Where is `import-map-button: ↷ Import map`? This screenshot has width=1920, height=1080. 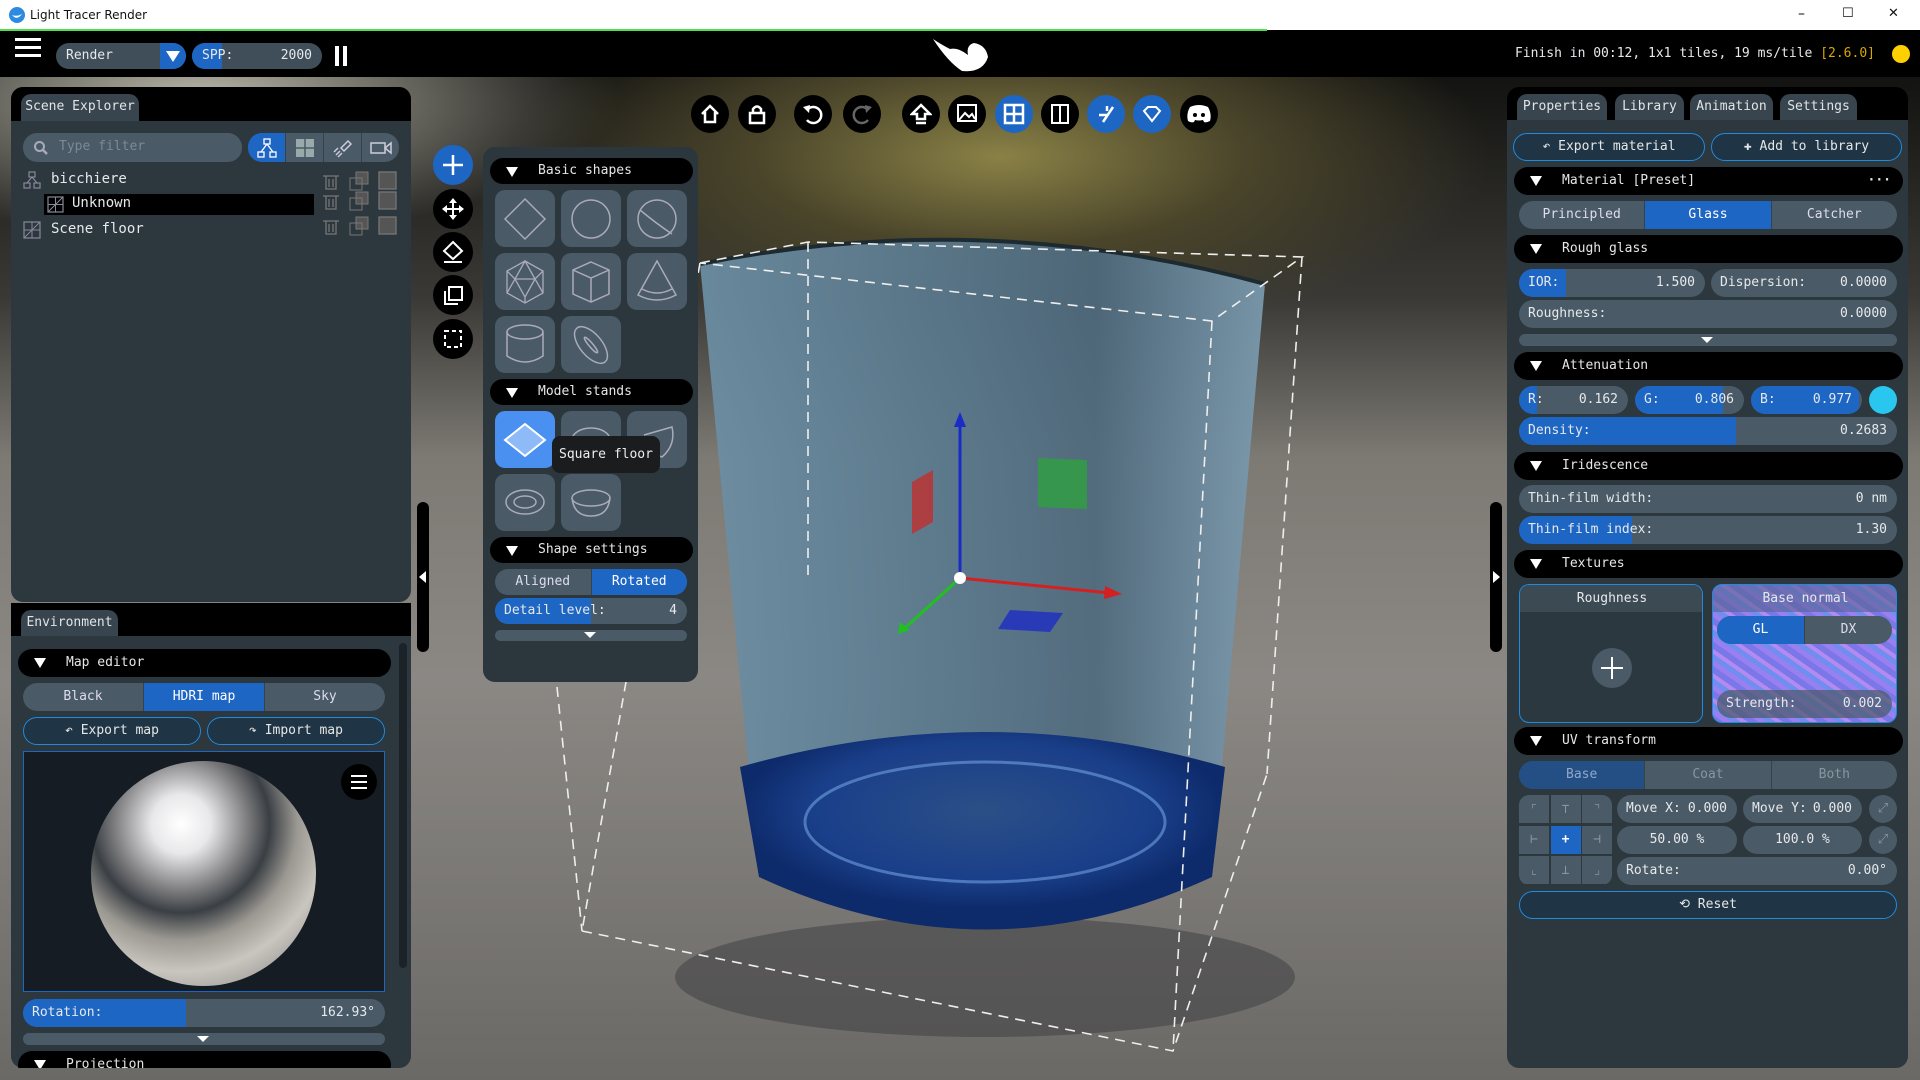
import-map-button: ↷ Import map is located at coordinates (296, 731).